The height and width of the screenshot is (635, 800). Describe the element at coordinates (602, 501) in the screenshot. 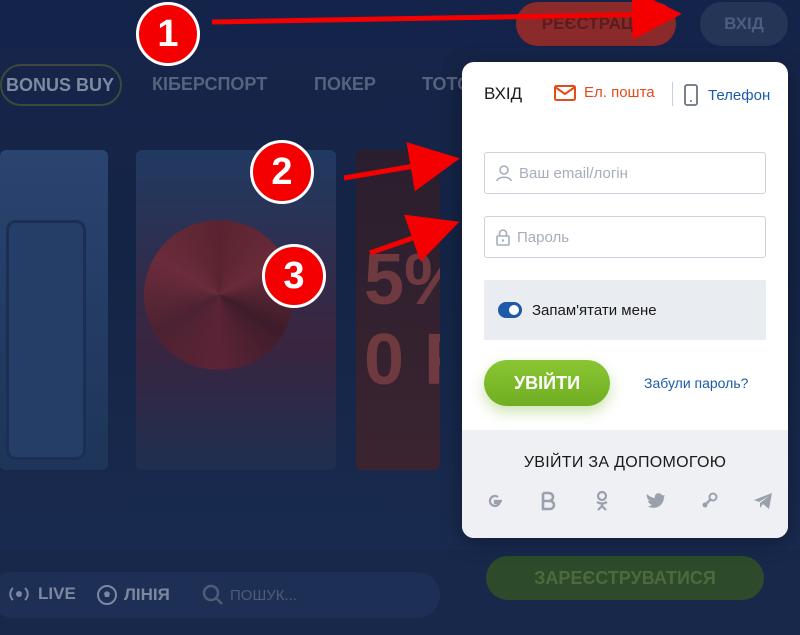

I see `odnoklassniki-icon` at that location.